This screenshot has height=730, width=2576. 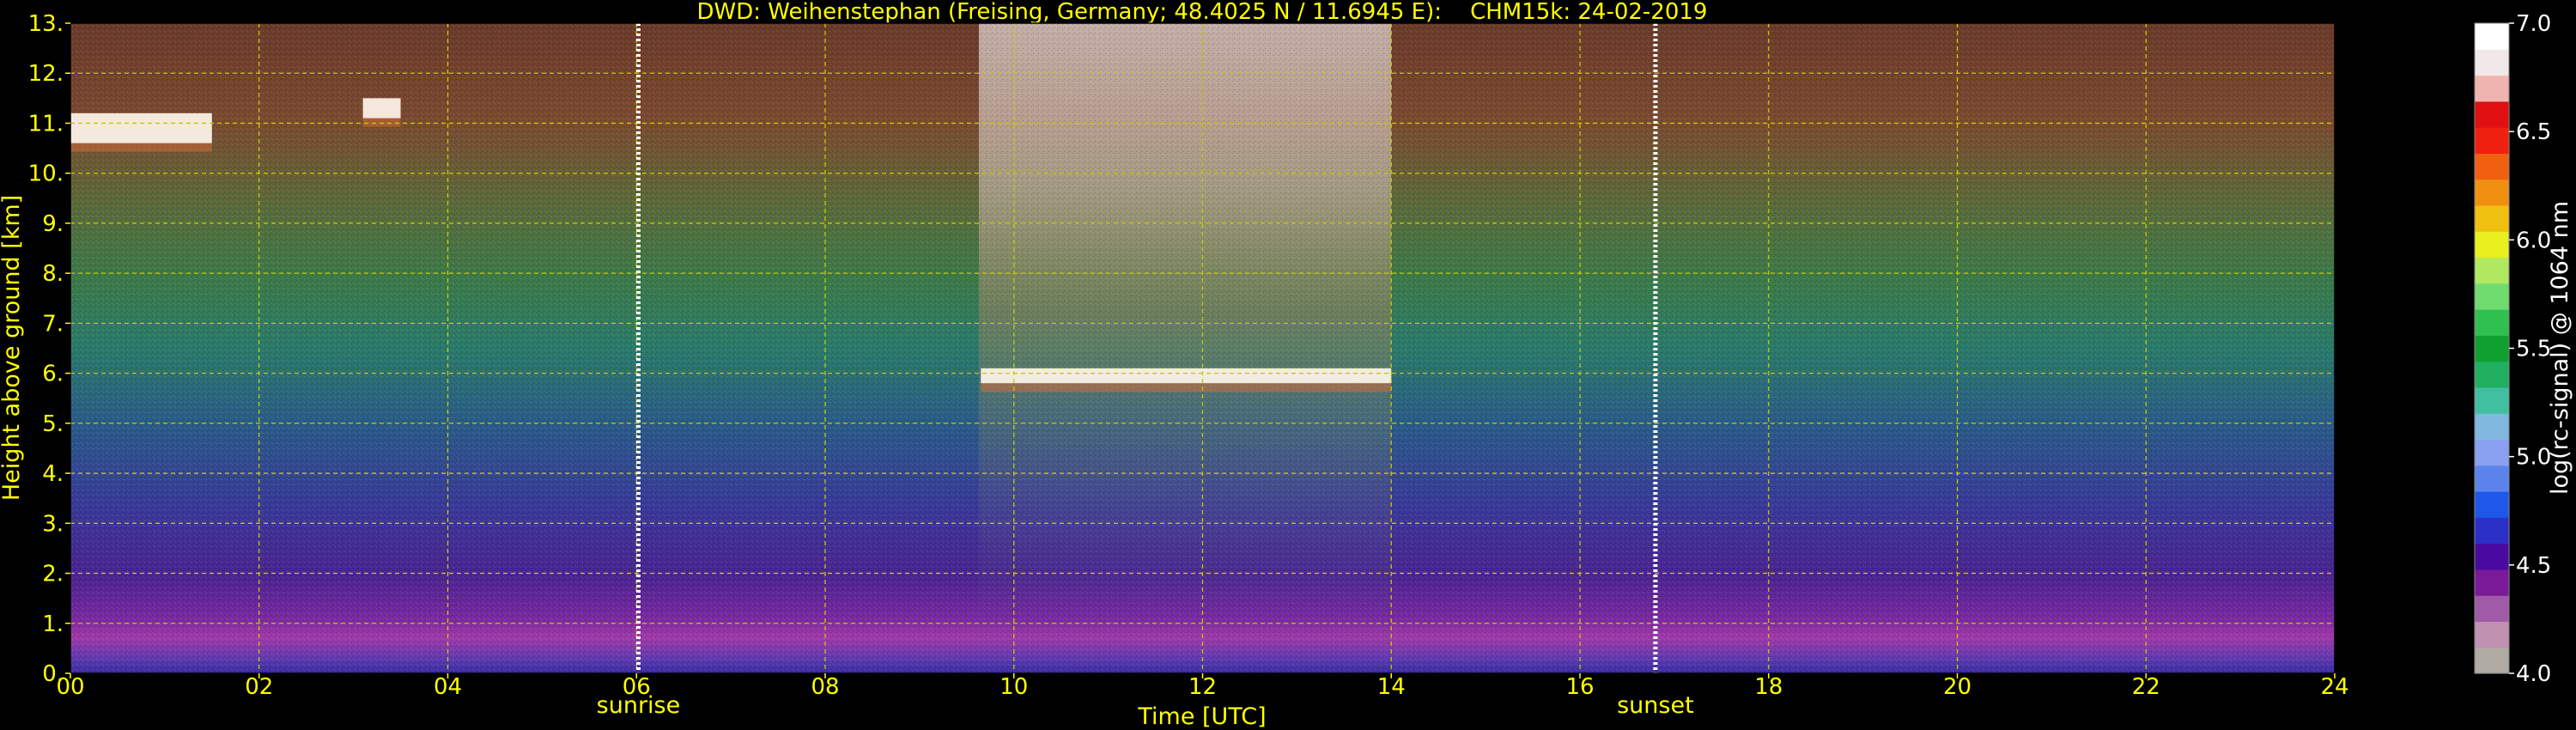 What do you see at coordinates (53, 224) in the screenshot?
I see `y-tick-label-9: 9.` at bounding box center [53, 224].